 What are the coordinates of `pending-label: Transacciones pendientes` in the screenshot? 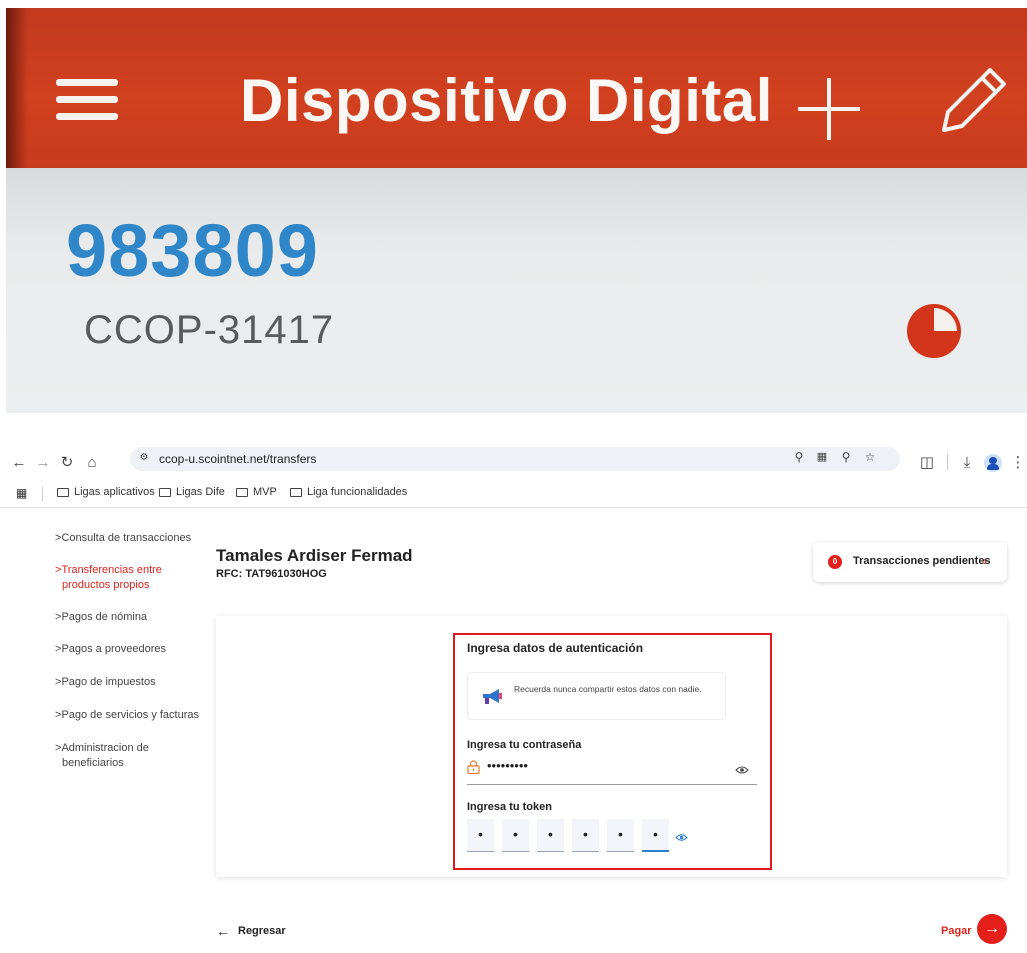 It's located at (922, 561).